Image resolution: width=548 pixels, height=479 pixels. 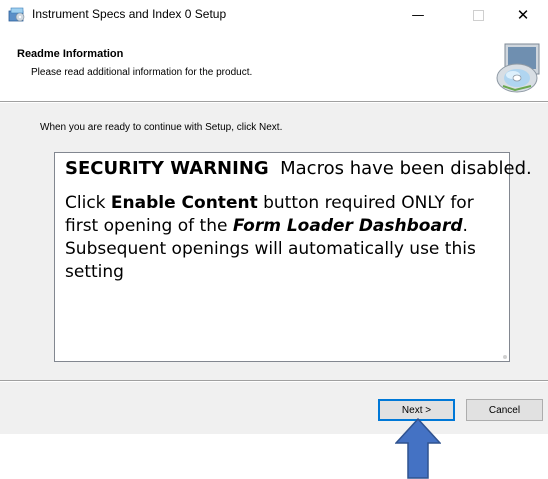 What do you see at coordinates (88, 203) in the screenshot?
I see `instruction-prefix: Click` at bounding box center [88, 203].